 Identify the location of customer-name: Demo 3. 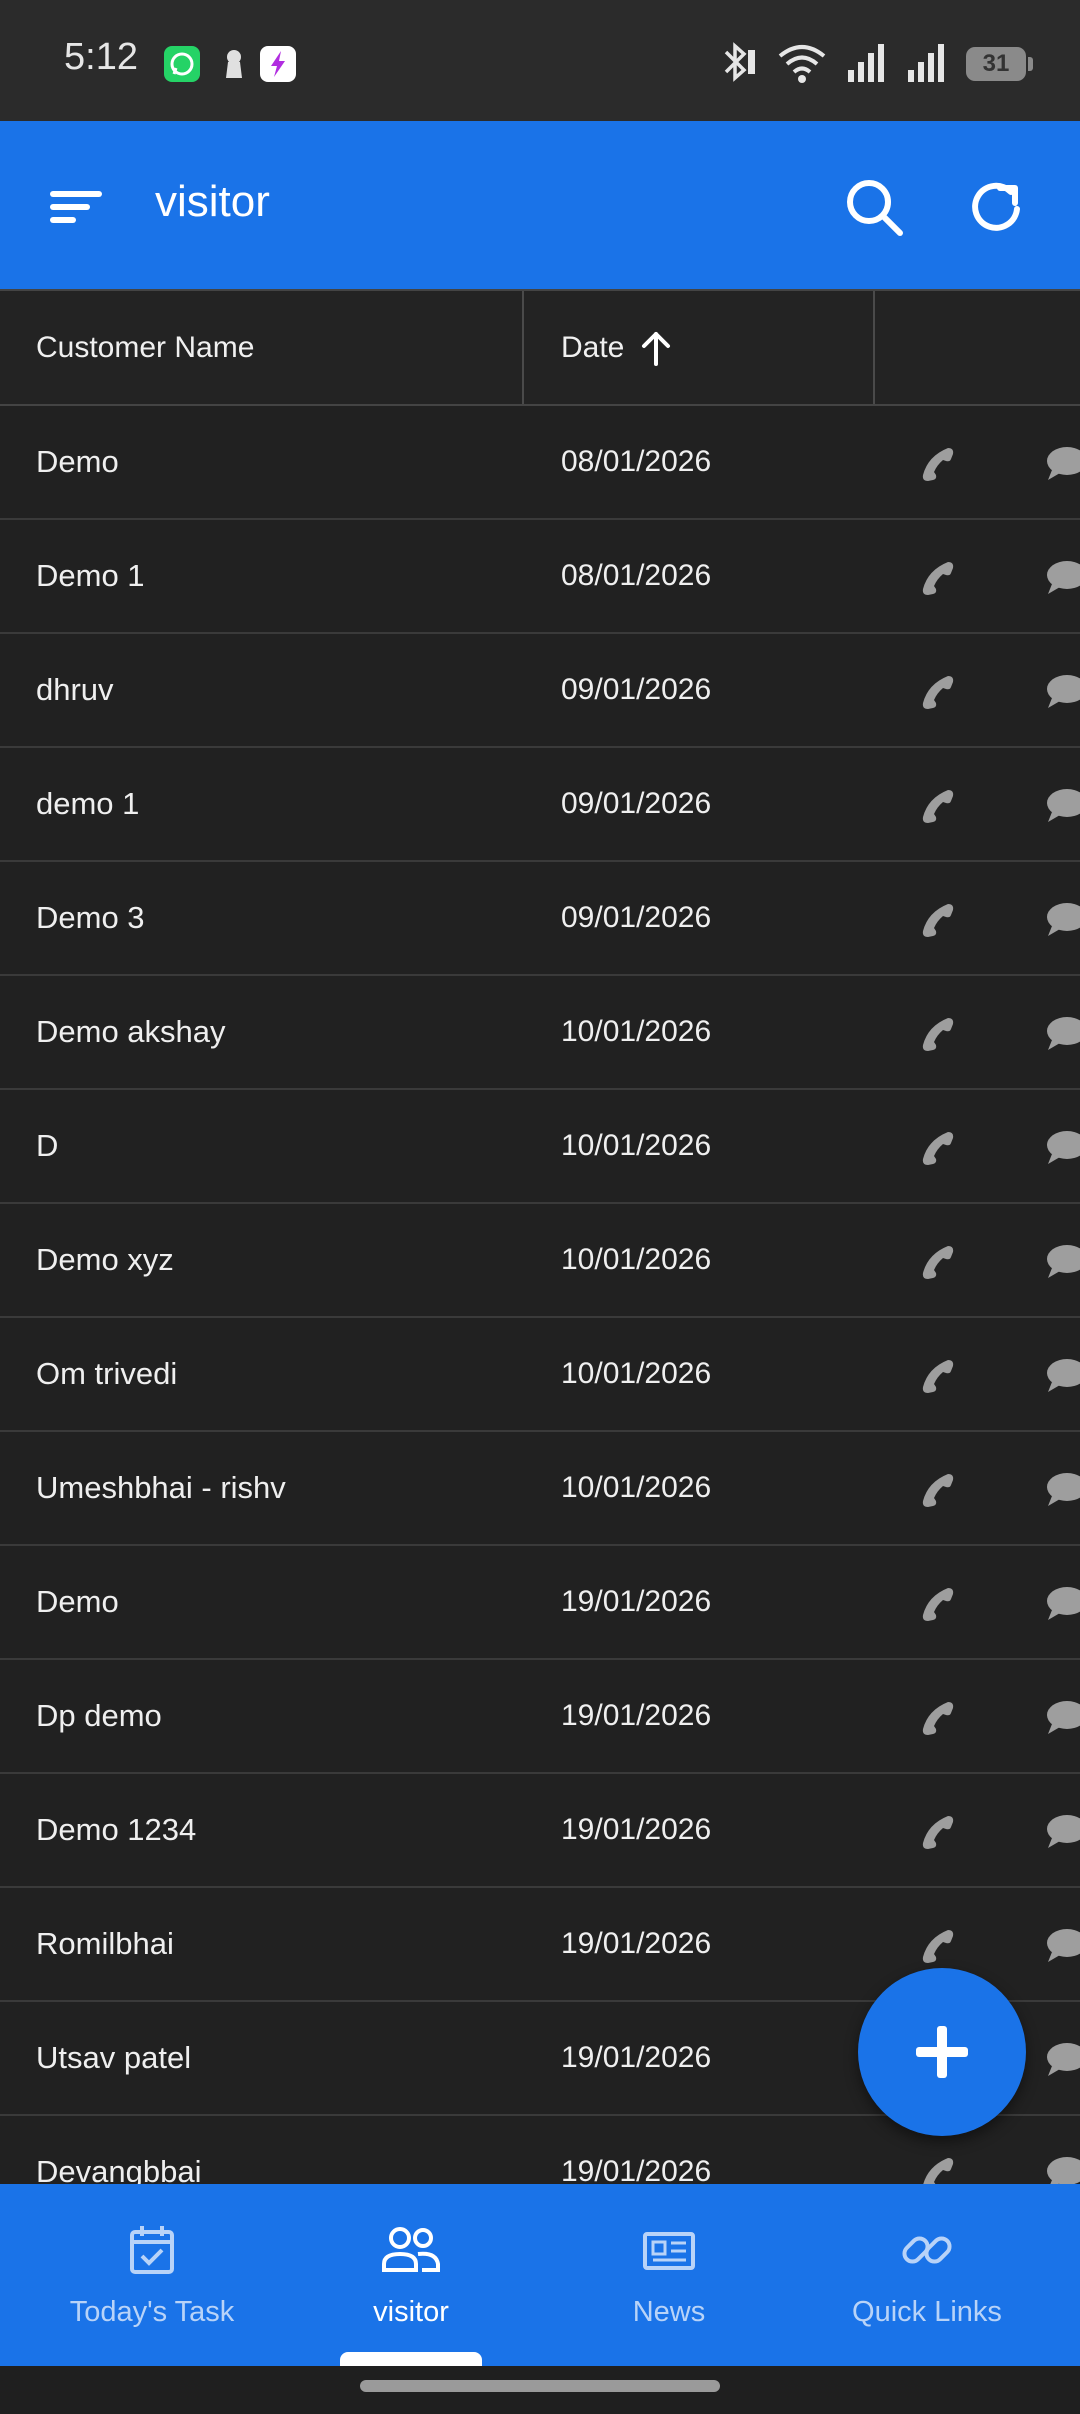
(90, 917).